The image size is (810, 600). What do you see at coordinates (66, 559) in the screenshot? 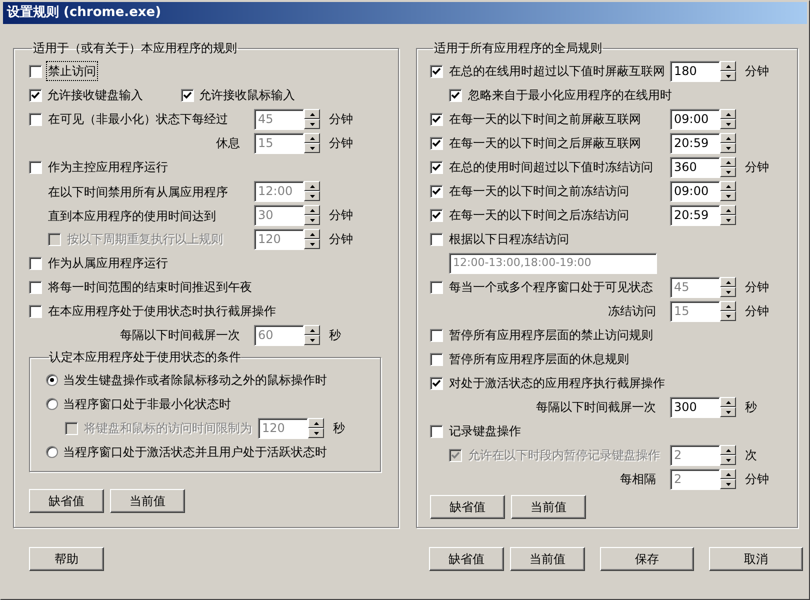
I see `action-button: 帮助` at bounding box center [66, 559].